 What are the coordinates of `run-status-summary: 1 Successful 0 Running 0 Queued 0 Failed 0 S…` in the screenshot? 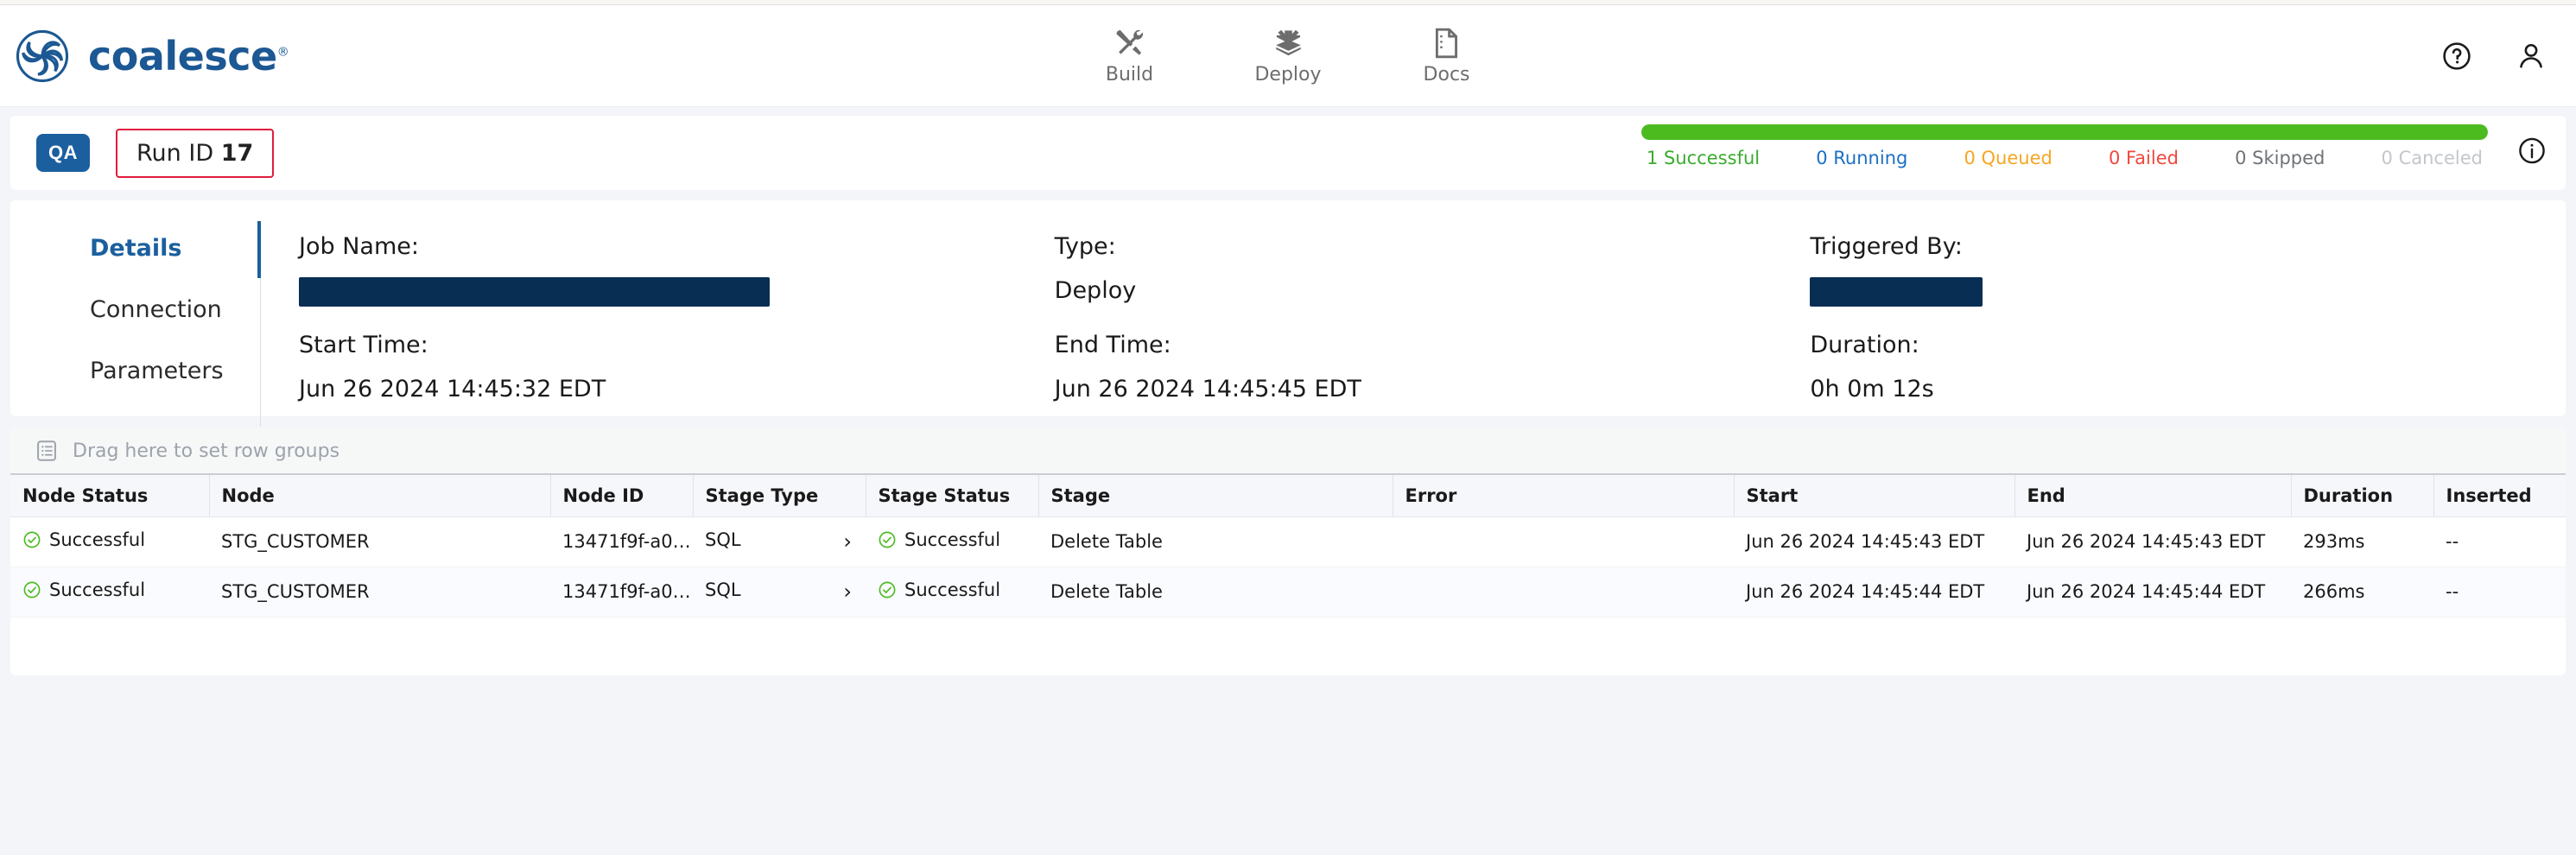 It's located at (2064, 146).